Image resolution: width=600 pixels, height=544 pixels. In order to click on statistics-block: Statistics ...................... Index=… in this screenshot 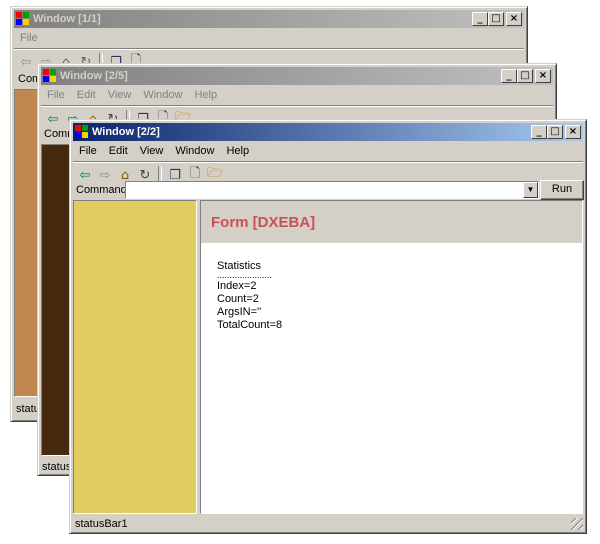, I will do `click(249, 296)`.